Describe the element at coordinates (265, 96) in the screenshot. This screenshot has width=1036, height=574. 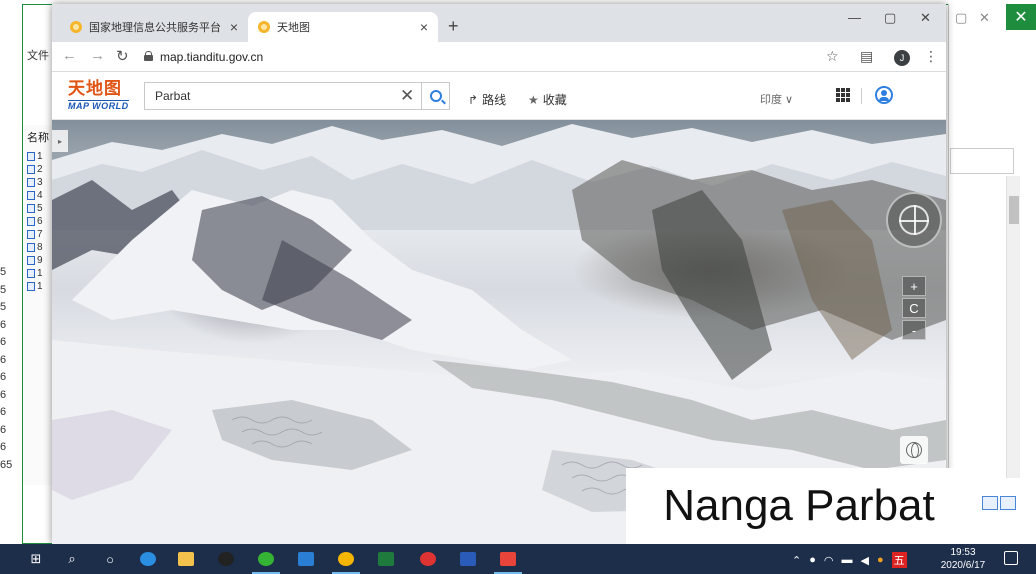
I see `search-input` at that location.